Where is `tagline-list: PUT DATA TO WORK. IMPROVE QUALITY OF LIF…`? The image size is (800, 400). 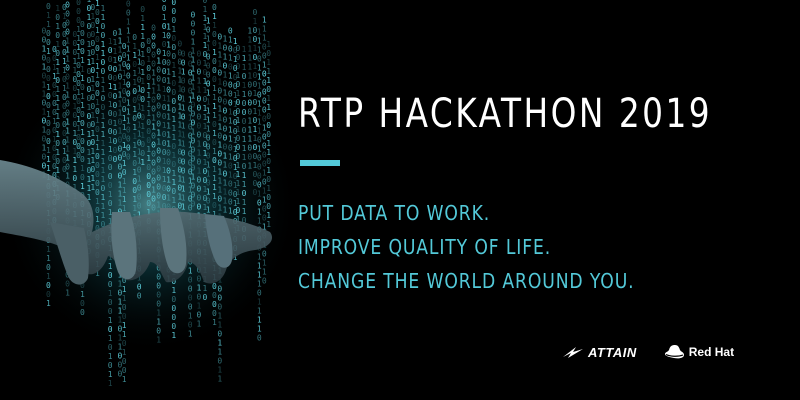
tagline-list: PUT DATA TO WORK. IMPROVE QUALITY OF LIF… is located at coordinates (493, 247).